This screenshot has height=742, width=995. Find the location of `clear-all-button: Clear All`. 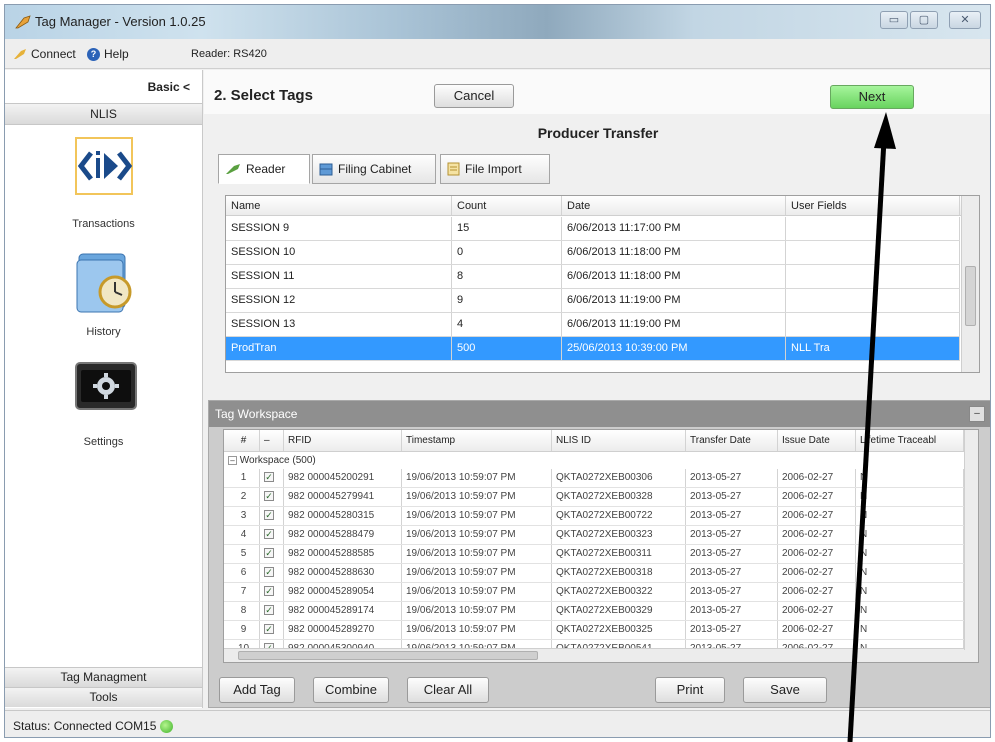

clear-all-button: Clear All is located at coordinates (448, 690).